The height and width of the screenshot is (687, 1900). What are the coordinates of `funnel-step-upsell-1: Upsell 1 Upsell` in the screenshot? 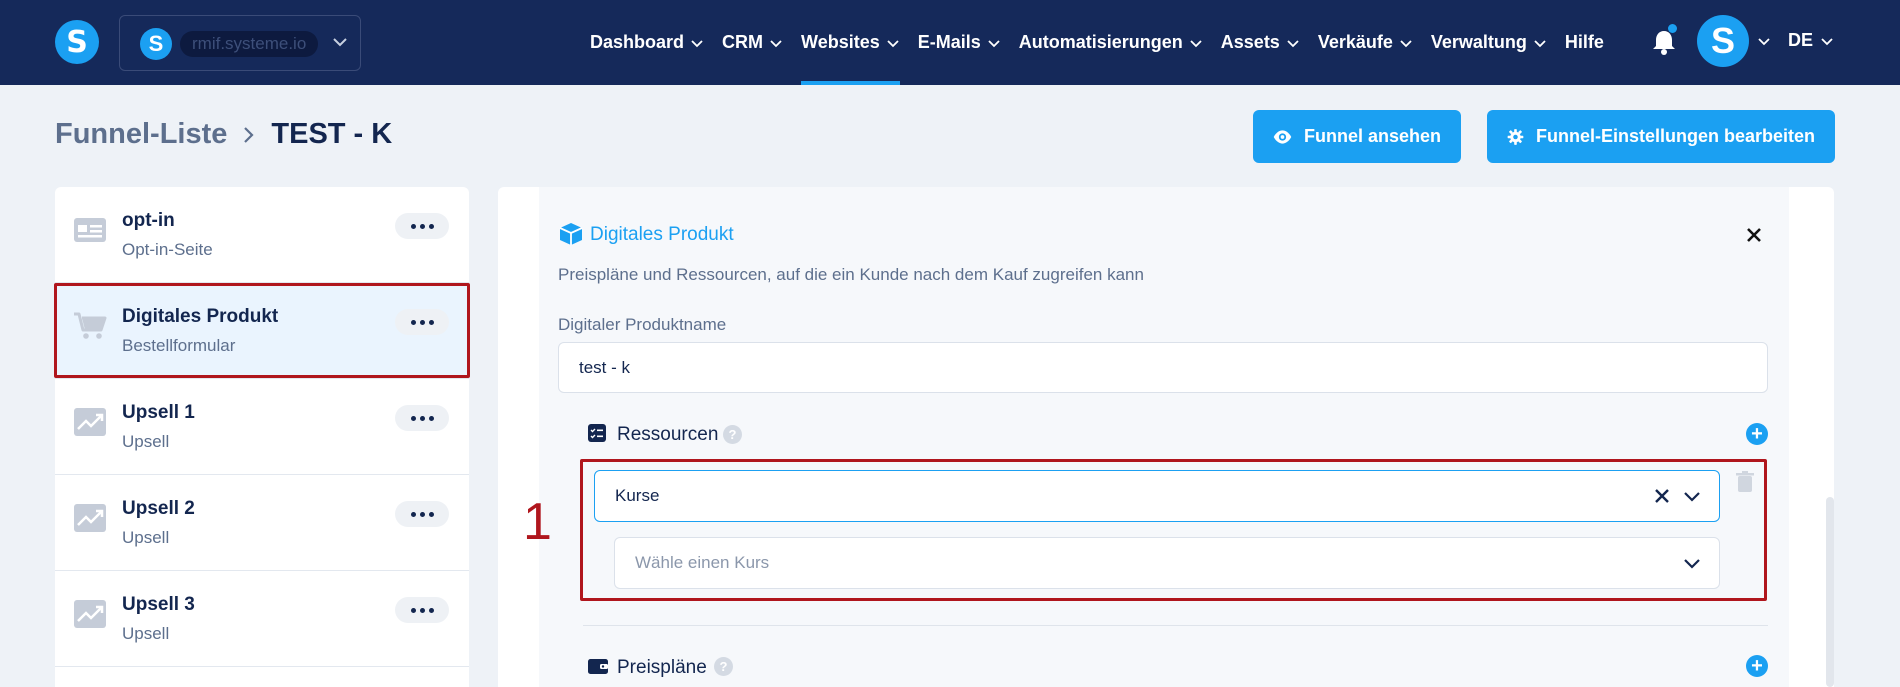 It's located at (262, 427).